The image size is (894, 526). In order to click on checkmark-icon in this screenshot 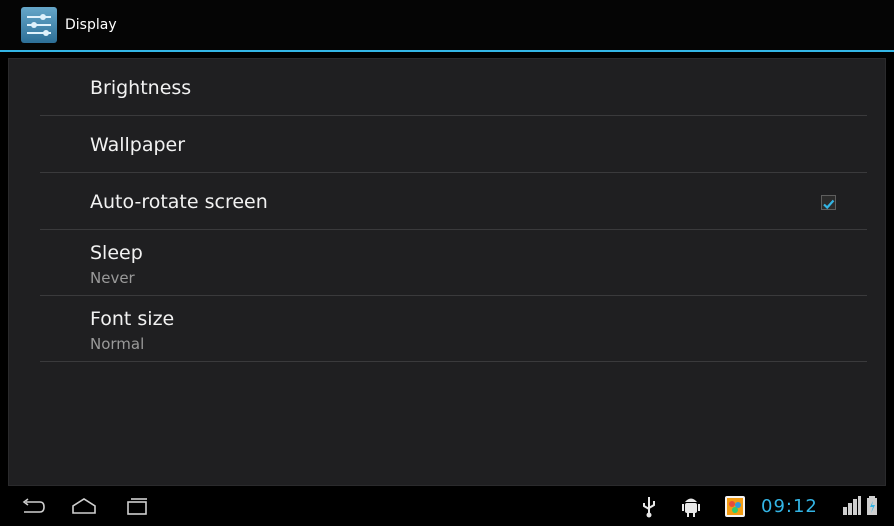, I will do `click(829, 204)`.